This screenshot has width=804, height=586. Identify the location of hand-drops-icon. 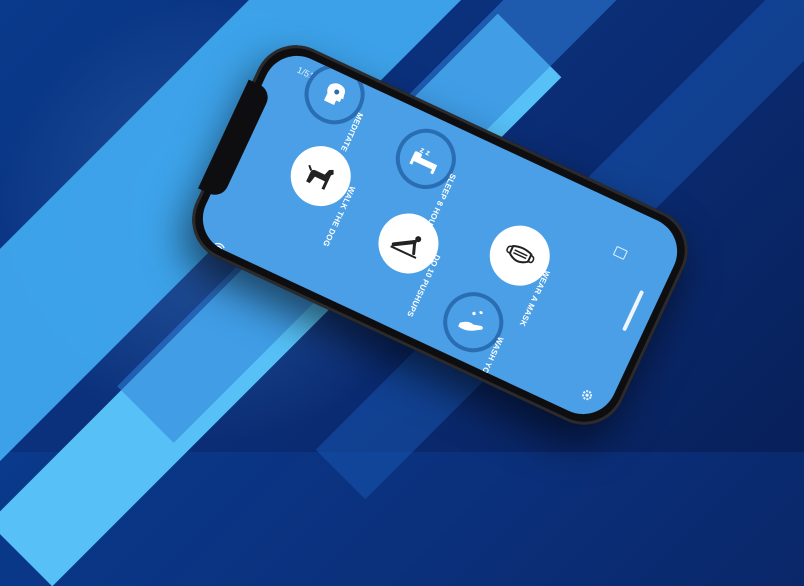
(470, 321).